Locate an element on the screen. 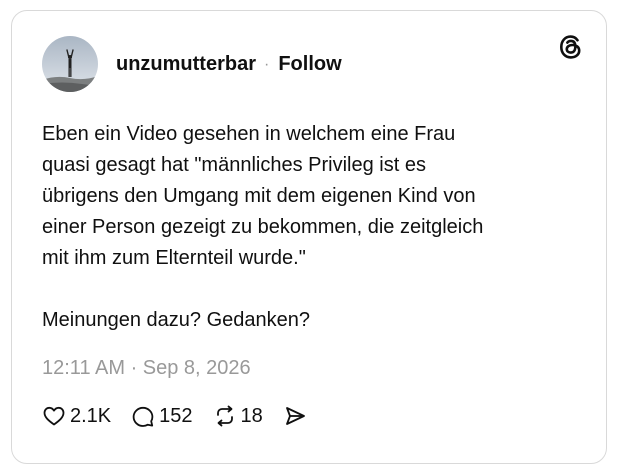 This screenshot has width=620, height=475. post-question: Meinungen dazu? Gedanken? is located at coordinates (176, 320).